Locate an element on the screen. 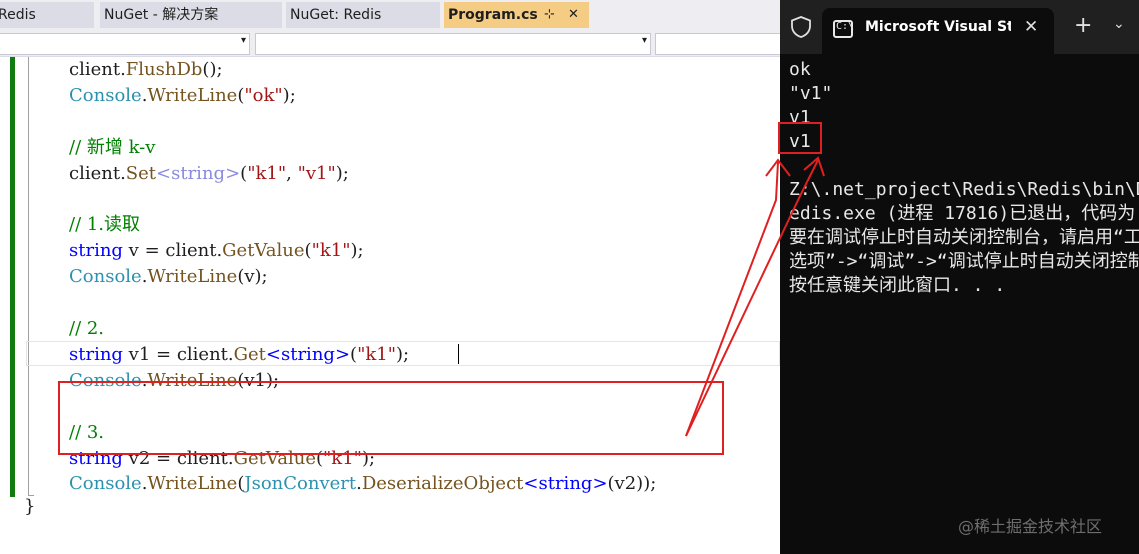  code-line: // 2. is located at coordinates (390, 329).